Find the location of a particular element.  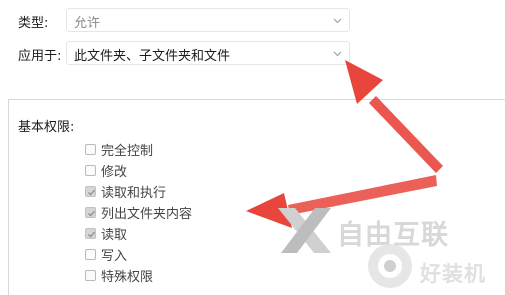

permission-row: 完全控制 is located at coordinates (119, 149).